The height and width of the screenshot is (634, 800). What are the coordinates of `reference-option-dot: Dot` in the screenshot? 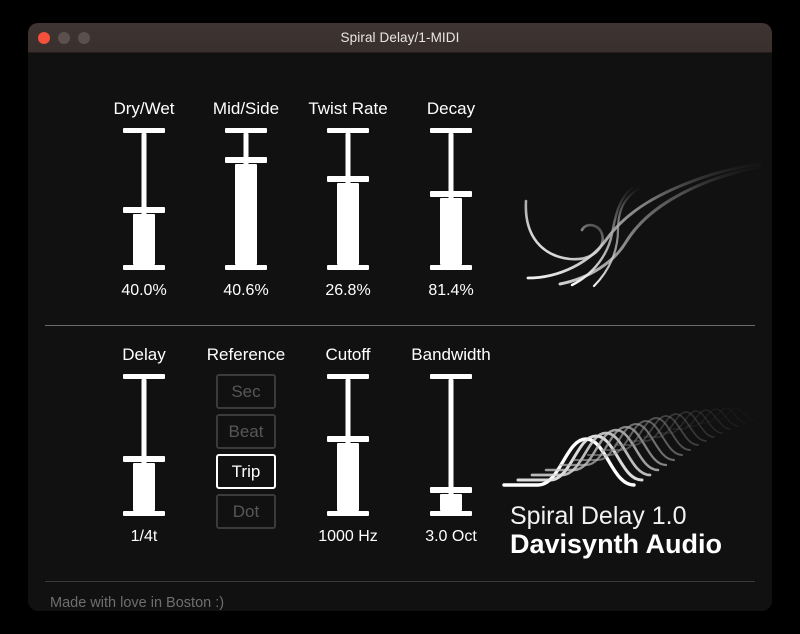 It's located at (246, 511).